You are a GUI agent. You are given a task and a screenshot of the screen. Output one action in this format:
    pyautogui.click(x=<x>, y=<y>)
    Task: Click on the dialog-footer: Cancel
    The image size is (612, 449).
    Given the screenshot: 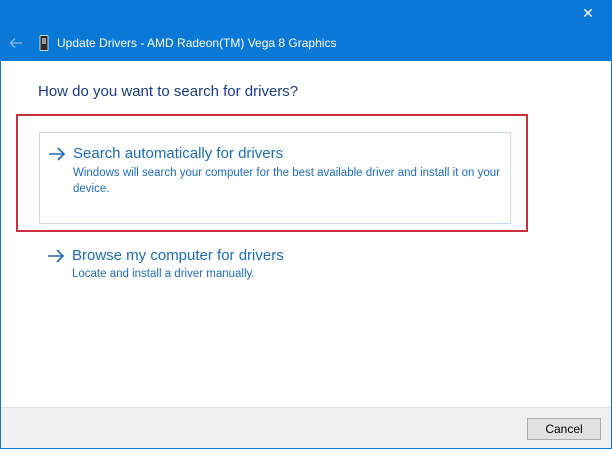 What is the action you would take?
    pyautogui.click(x=306, y=427)
    